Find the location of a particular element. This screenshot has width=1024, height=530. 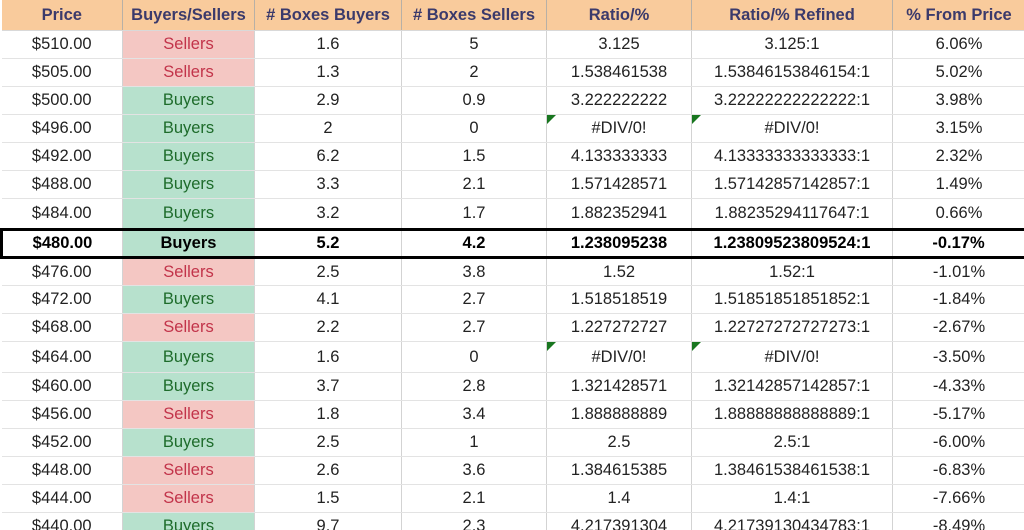

cell-from-price: -4.33% is located at coordinates (958, 386).